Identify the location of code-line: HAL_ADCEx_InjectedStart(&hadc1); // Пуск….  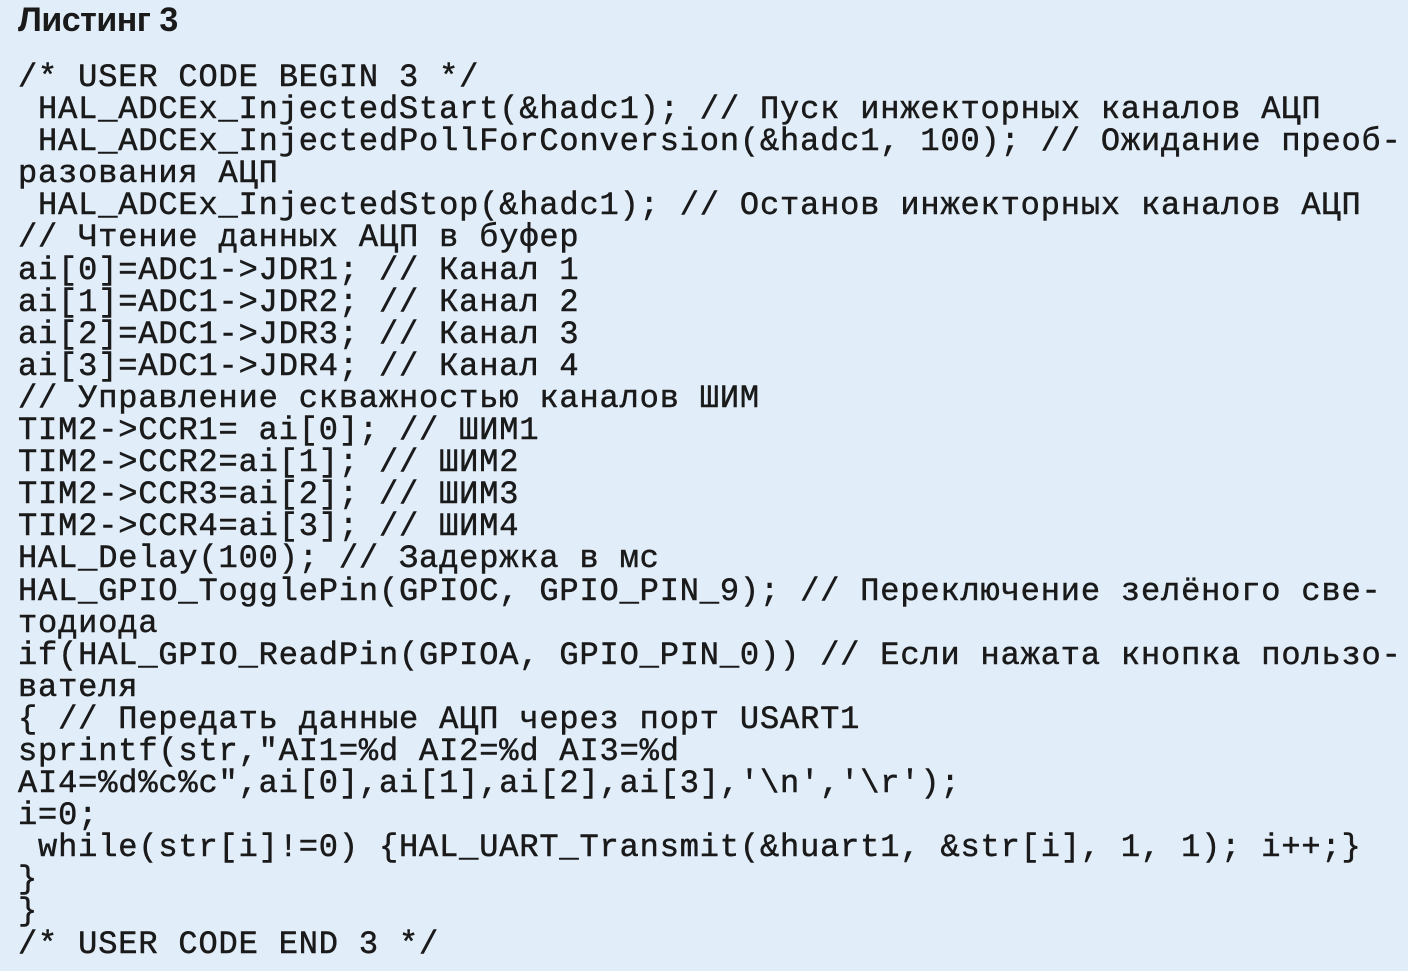
(670, 110).